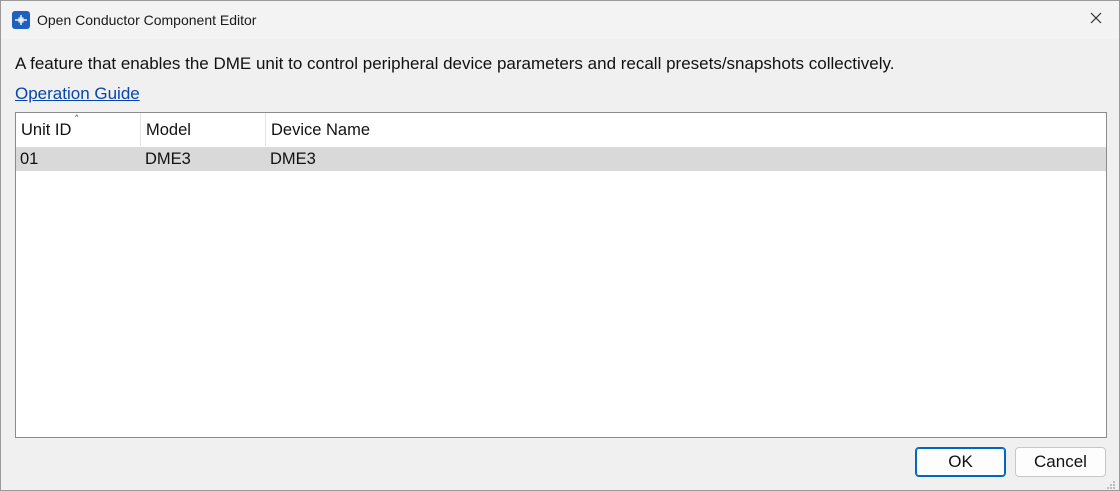 This screenshot has height=491, width=1120. I want to click on table-header: Unit ID ˄ Model Device Name, so click(561, 129).